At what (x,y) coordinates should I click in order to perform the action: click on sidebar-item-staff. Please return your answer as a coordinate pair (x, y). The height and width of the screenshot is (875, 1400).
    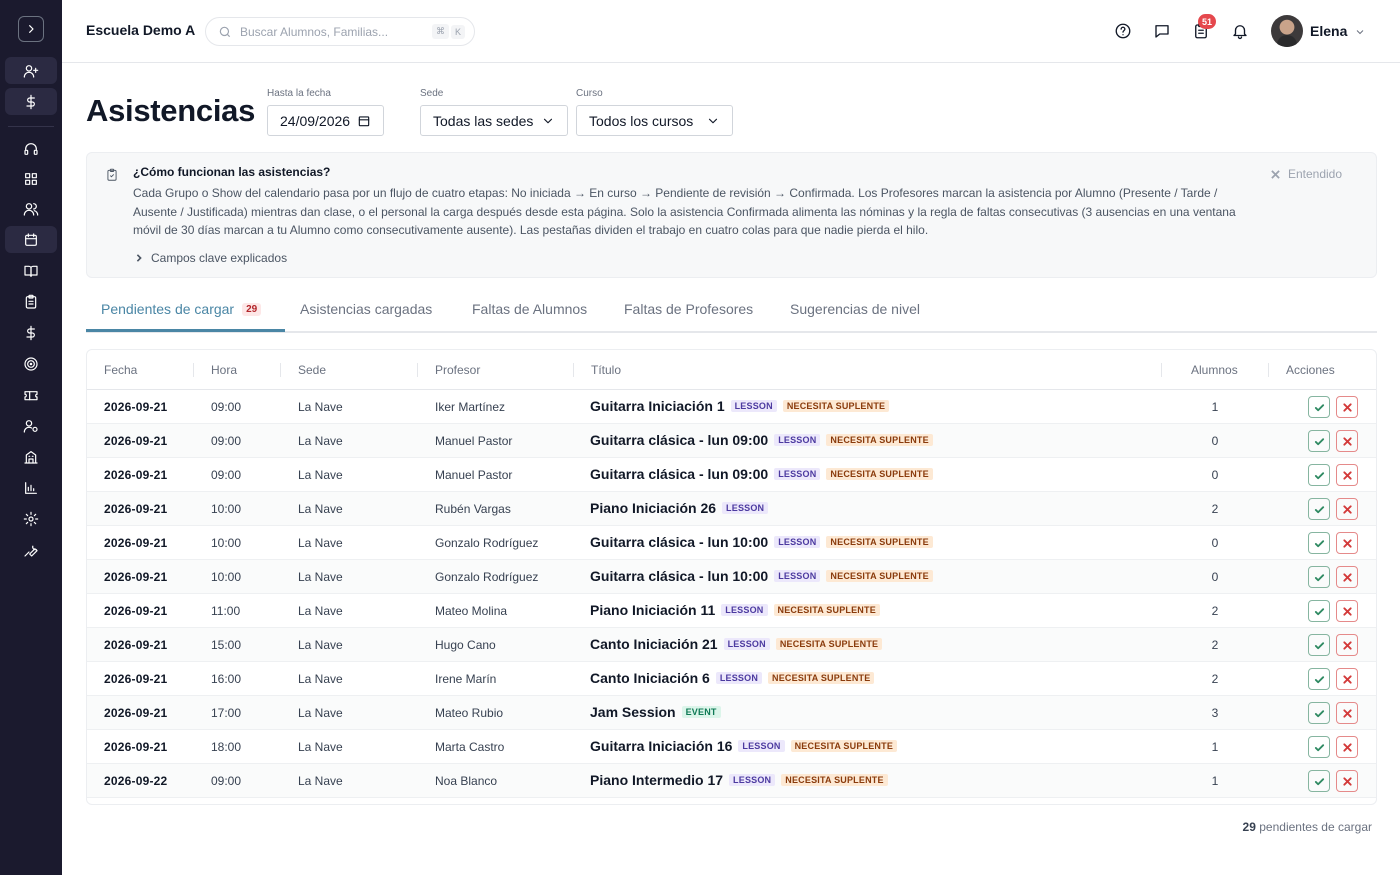
    Looking at the image, I should click on (31, 425).